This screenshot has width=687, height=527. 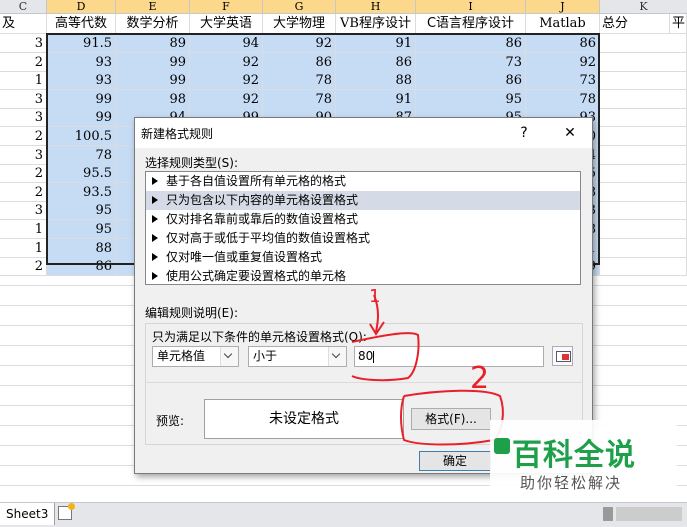 I want to click on annotation-number-2: 2, so click(x=479, y=378).